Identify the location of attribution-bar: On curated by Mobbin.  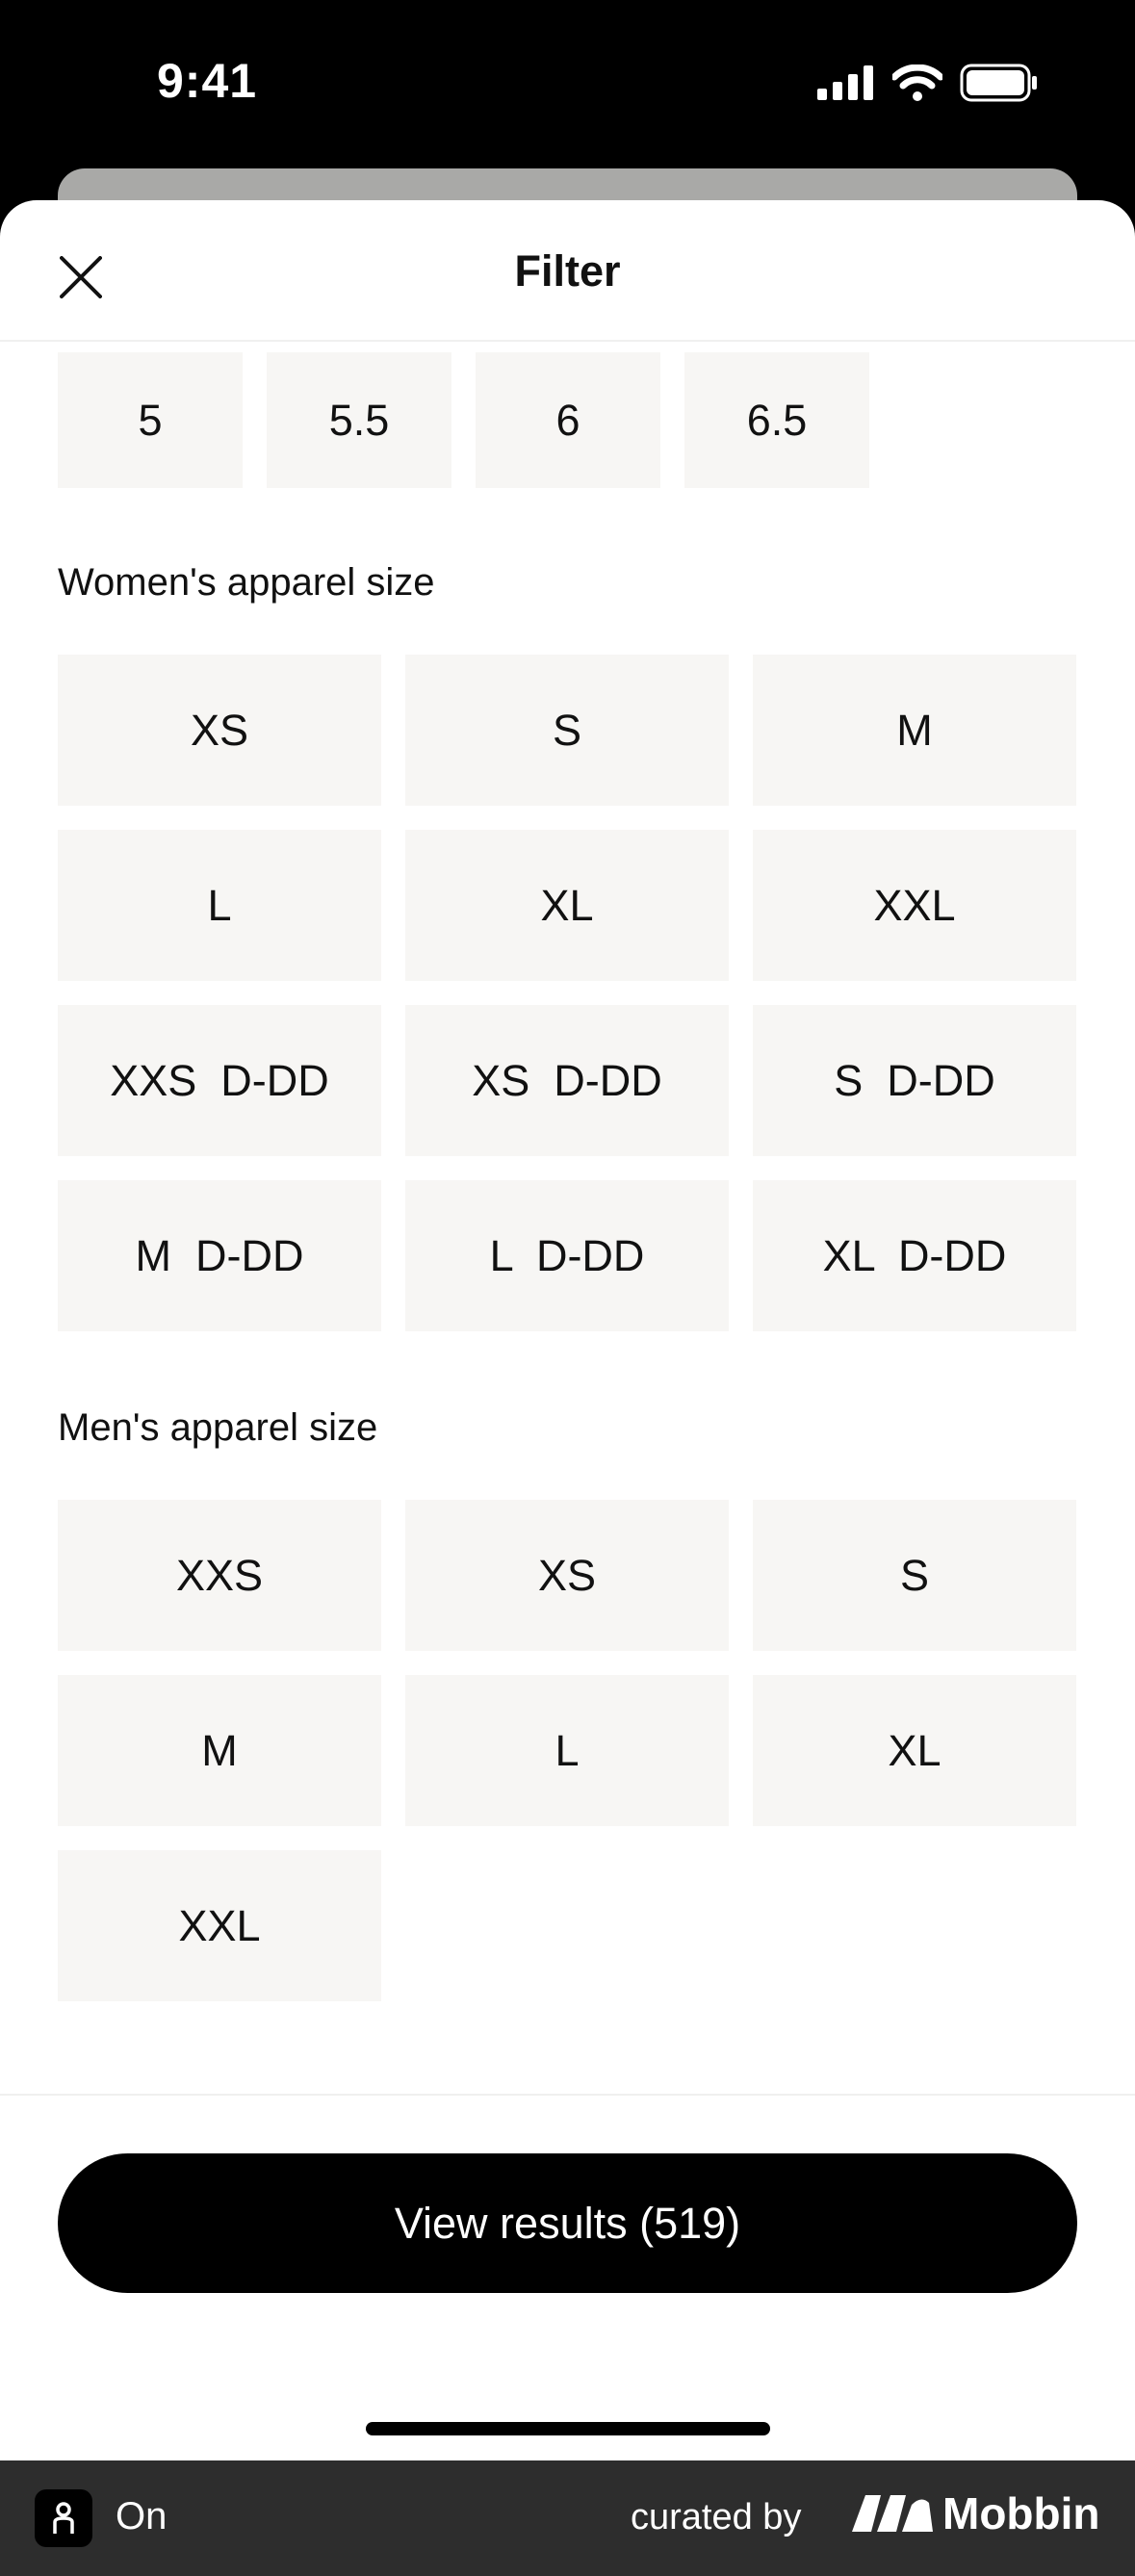
(567, 2518).